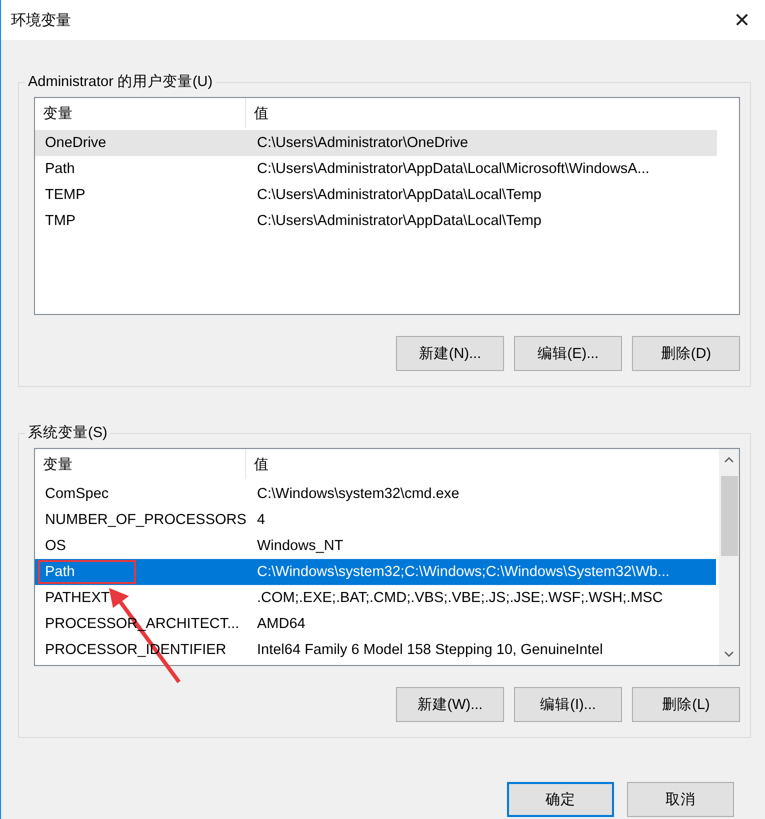 This screenshot has width=765, height=819. I want to click on dialog-button: 删除(L), so click(686, 704).